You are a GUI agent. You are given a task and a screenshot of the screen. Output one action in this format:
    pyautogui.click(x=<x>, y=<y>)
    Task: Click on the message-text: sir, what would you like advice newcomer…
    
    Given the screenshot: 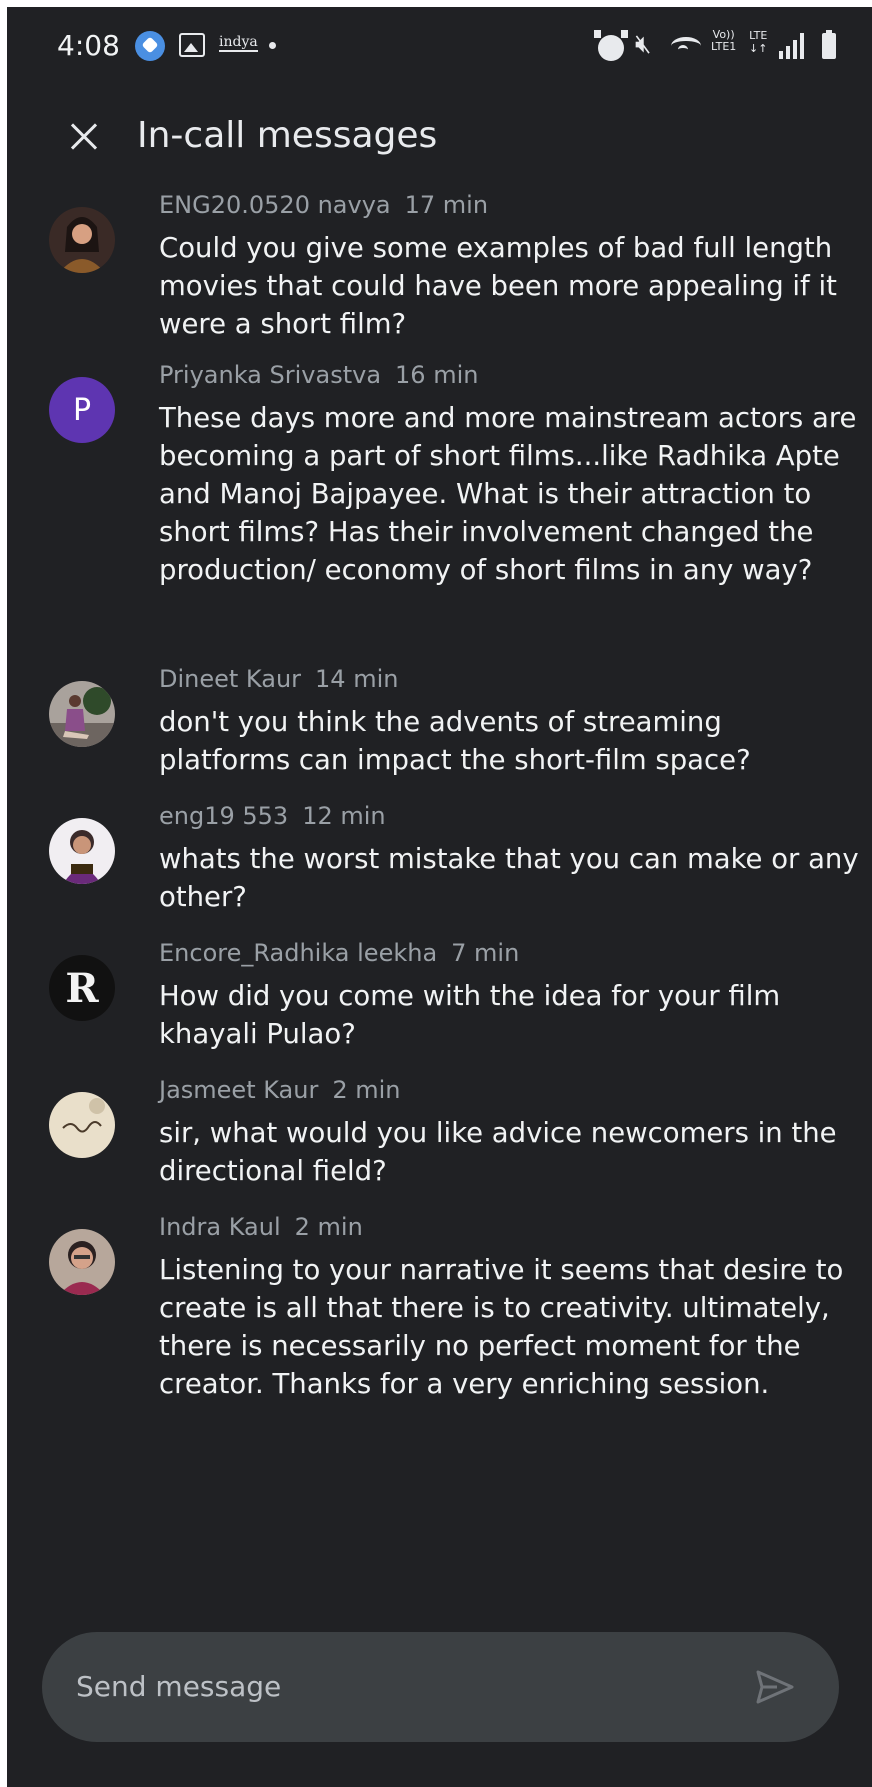 What is the action you would take?
    pyautogui.click(x=498, y=1152)
    